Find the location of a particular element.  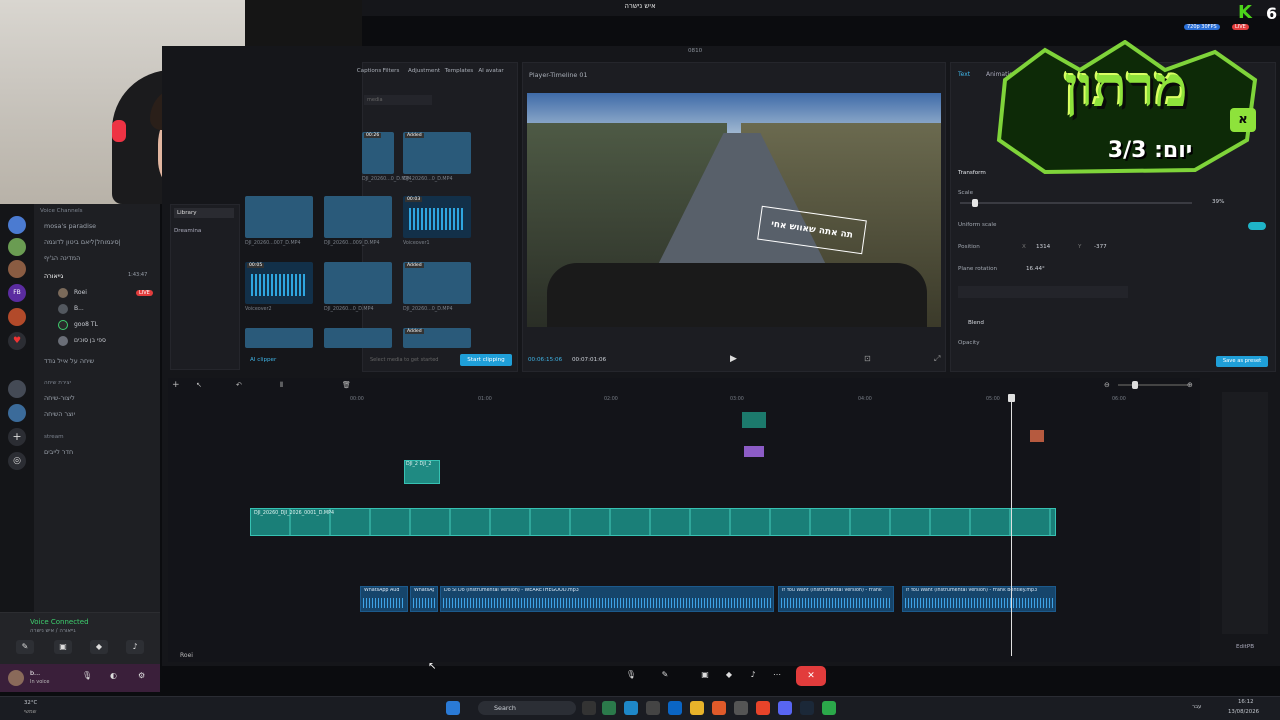

clock-time: 16:12 is located at coordinates (1246, 702).